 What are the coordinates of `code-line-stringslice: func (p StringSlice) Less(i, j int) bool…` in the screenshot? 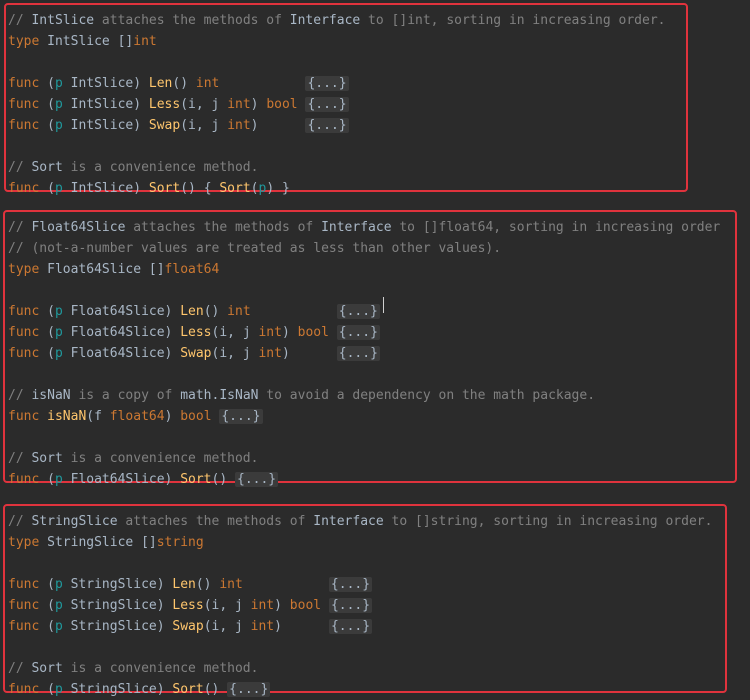 It's located at (190, 605).